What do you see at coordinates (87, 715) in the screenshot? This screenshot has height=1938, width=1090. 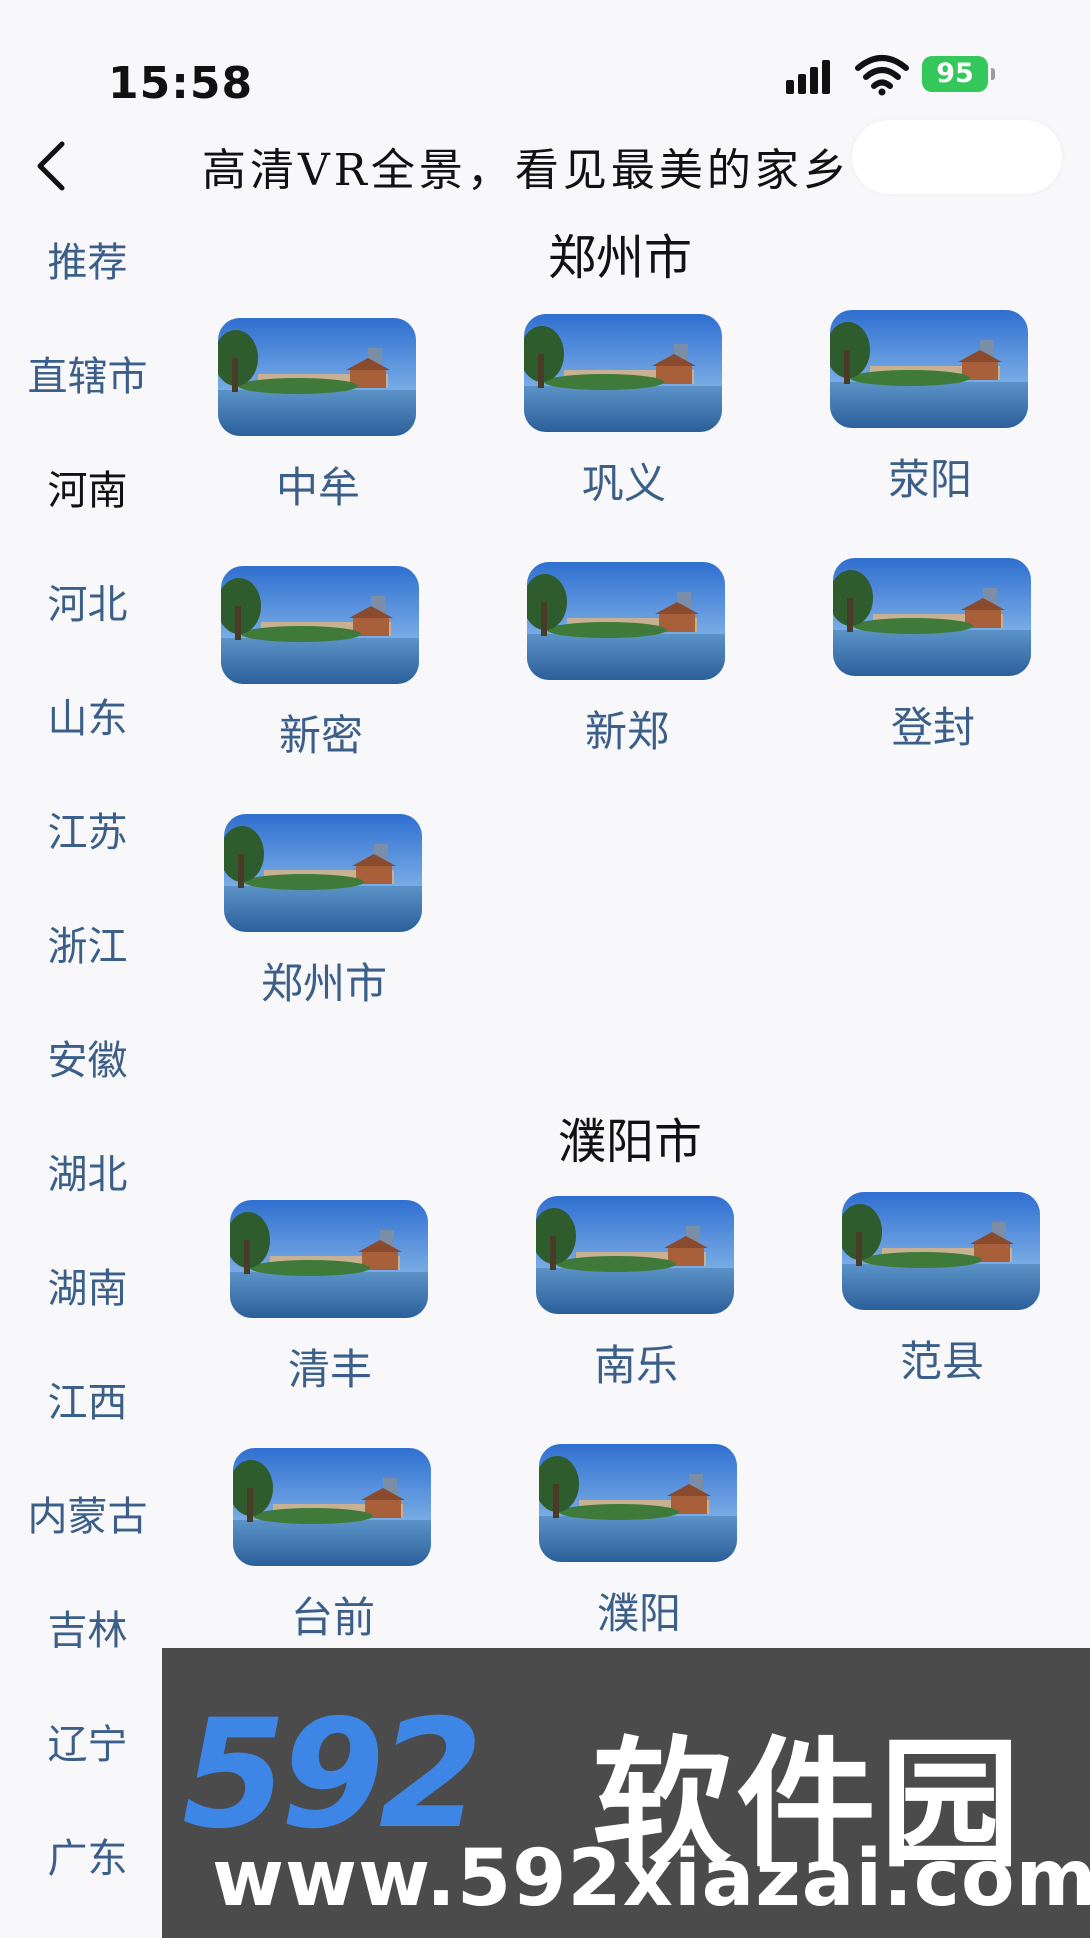 I see `sidebar-item: 山东` at bounding box center [87, 715].